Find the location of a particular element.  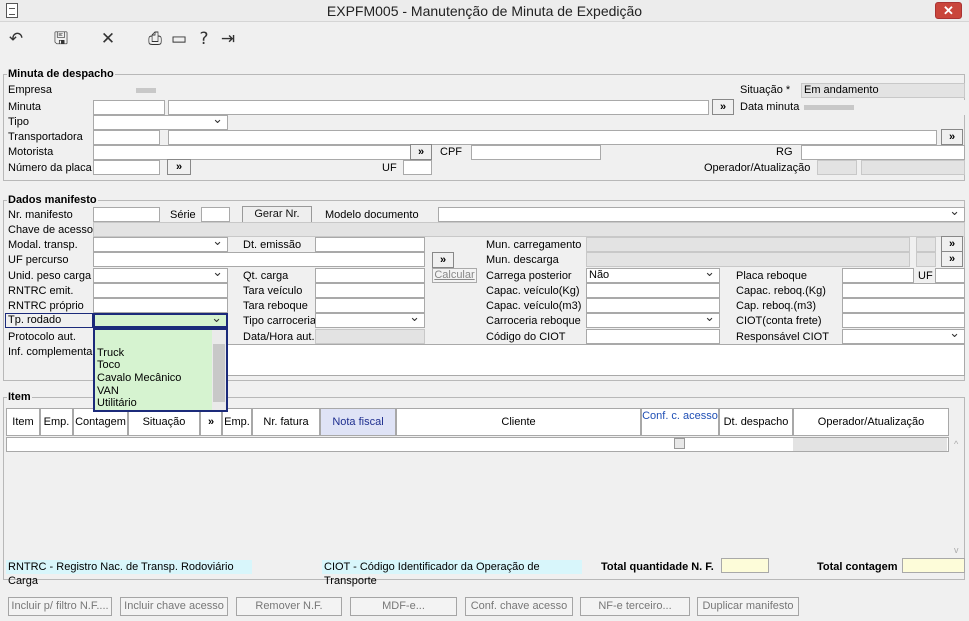

col-expand: » is located at coordinates (211, 422).